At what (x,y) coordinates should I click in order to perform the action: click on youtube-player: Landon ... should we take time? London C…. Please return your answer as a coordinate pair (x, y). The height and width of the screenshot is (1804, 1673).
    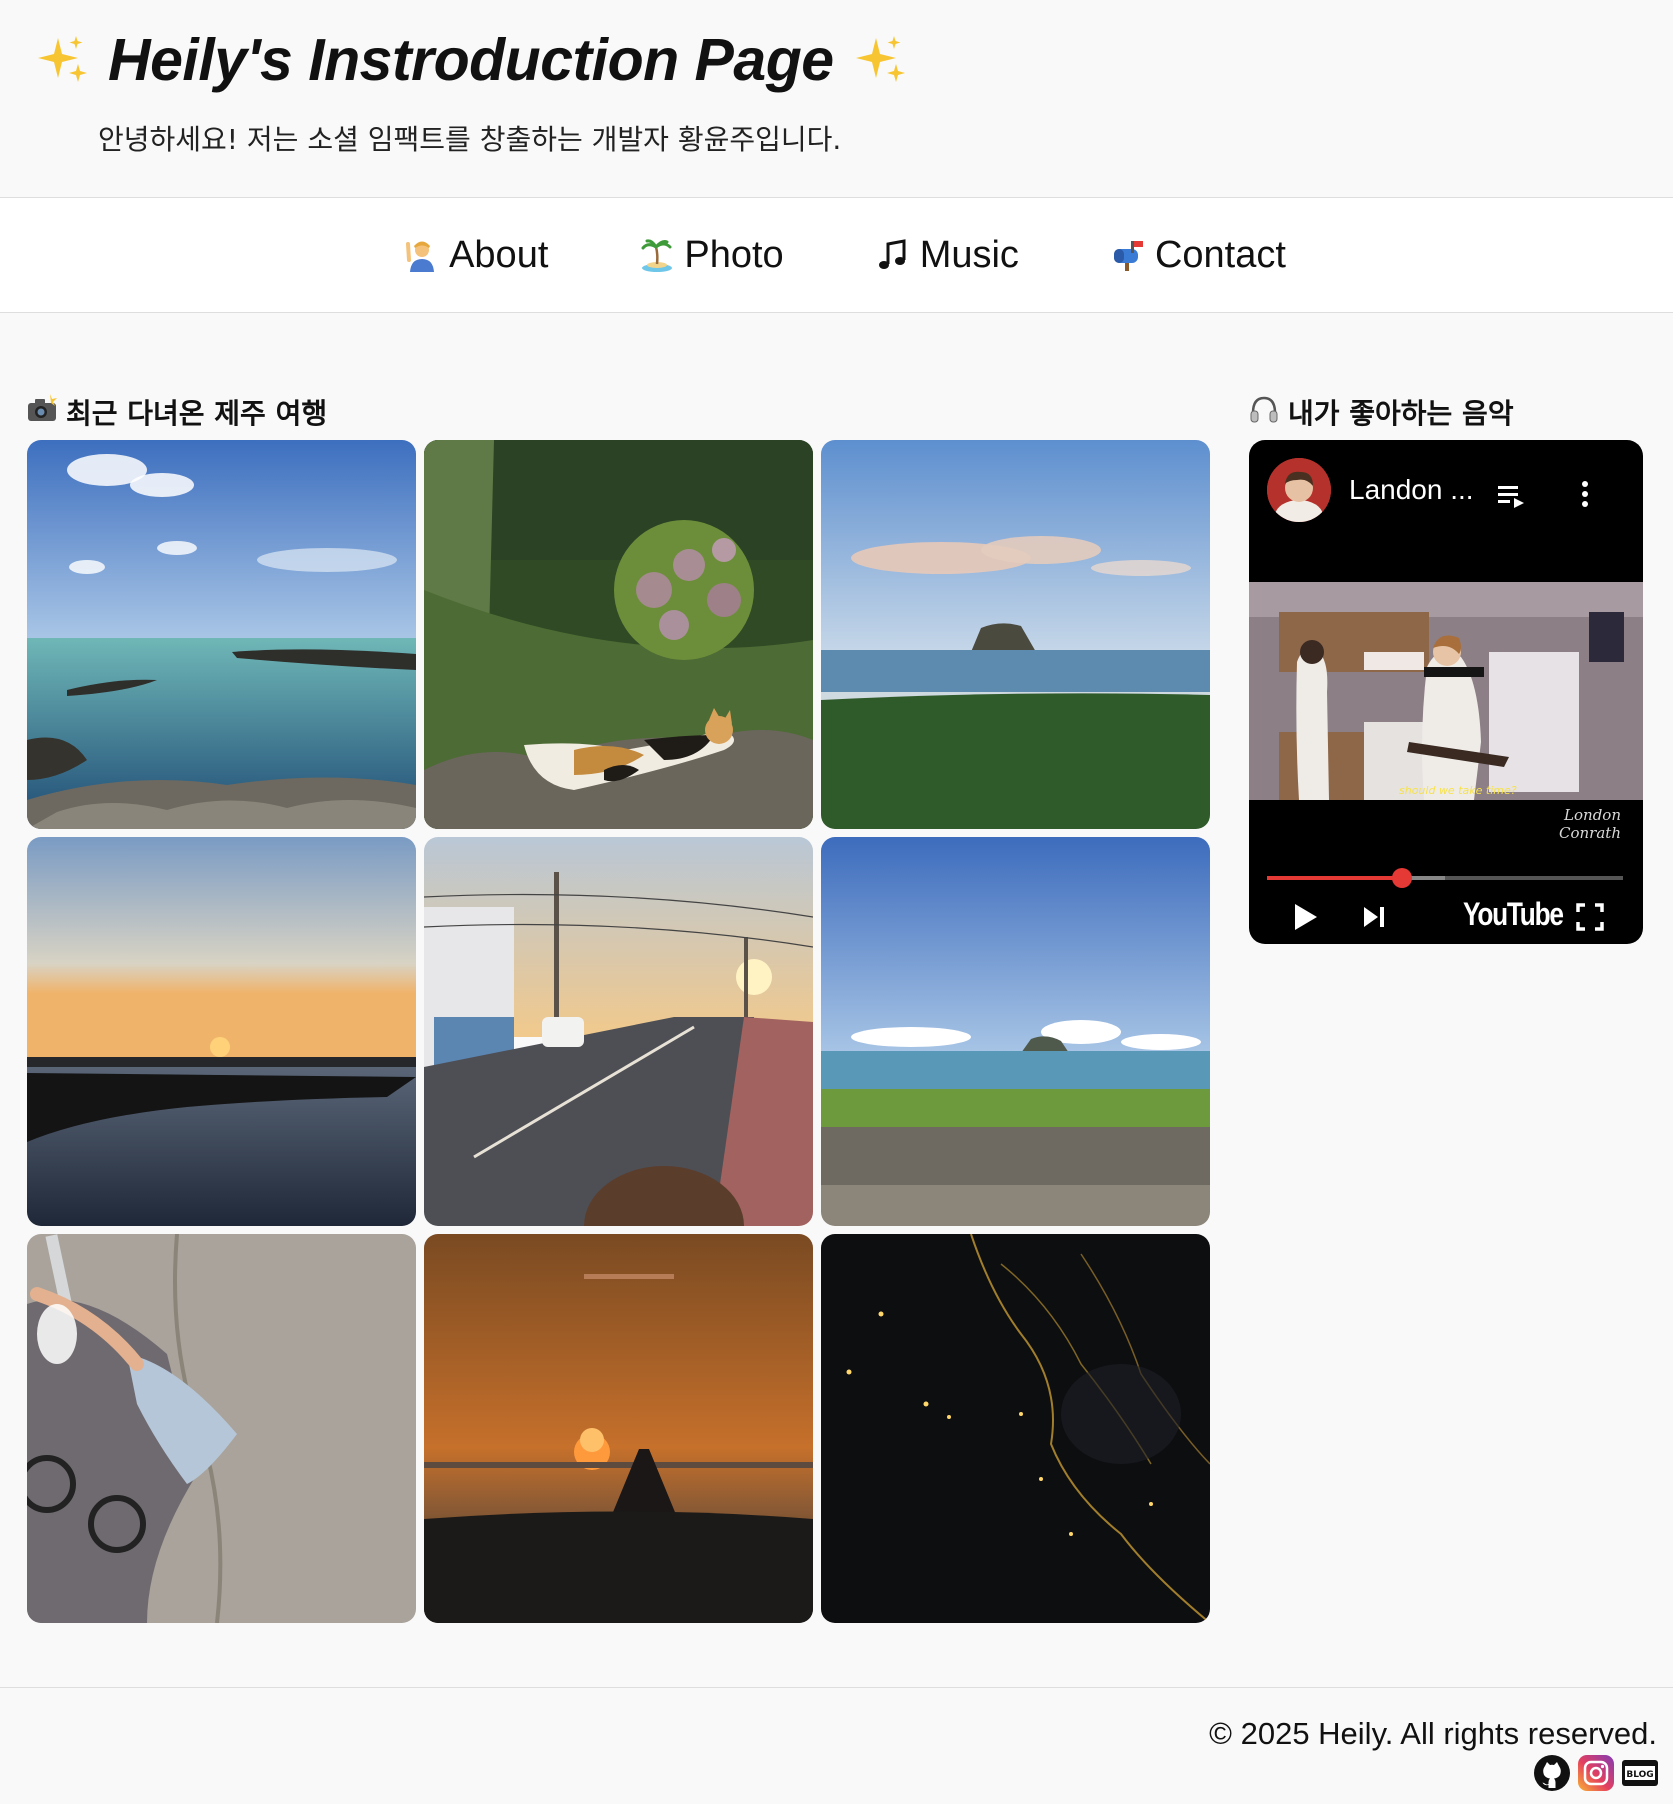
    Looking at the image, I should click on (1446, 692).